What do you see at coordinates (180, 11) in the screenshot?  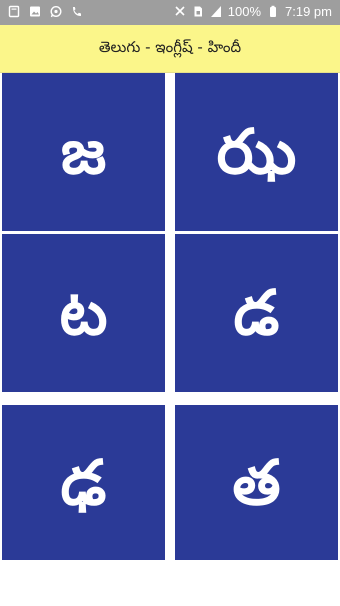 I see `mute-icon` at bounding box center [180, 11].